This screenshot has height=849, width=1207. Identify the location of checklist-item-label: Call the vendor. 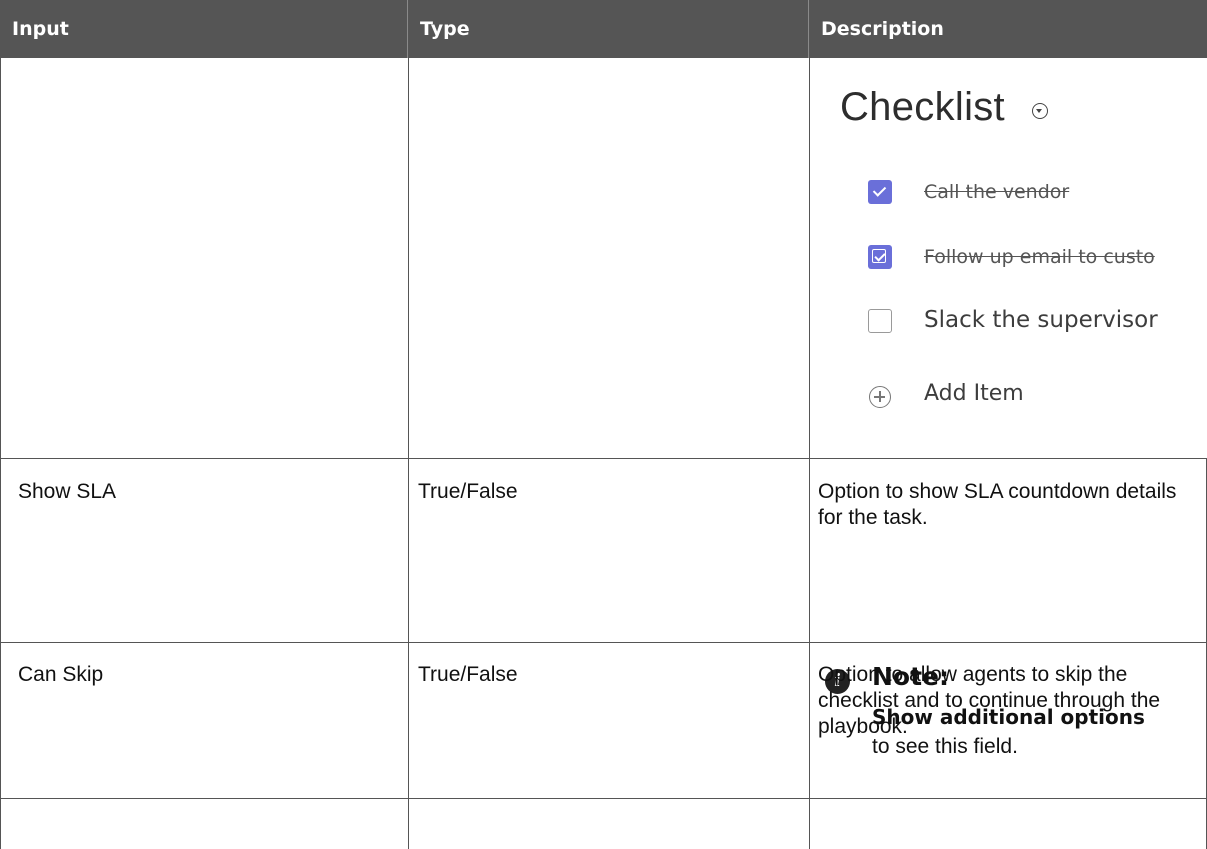
(997, 192).